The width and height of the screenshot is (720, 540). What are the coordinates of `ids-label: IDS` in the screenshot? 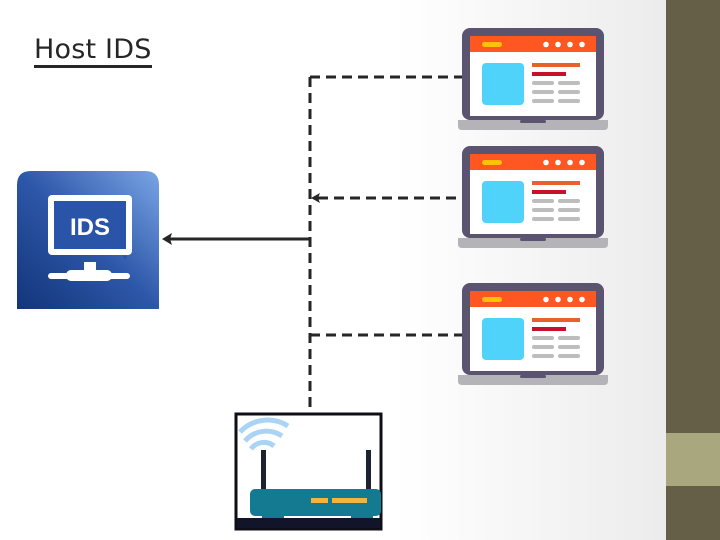 It's located at (90, 227).